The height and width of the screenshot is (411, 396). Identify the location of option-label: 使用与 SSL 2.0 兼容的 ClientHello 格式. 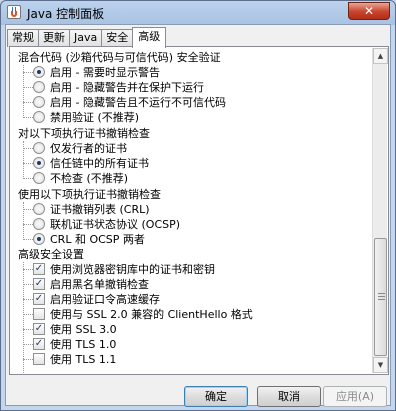
(151, 314).